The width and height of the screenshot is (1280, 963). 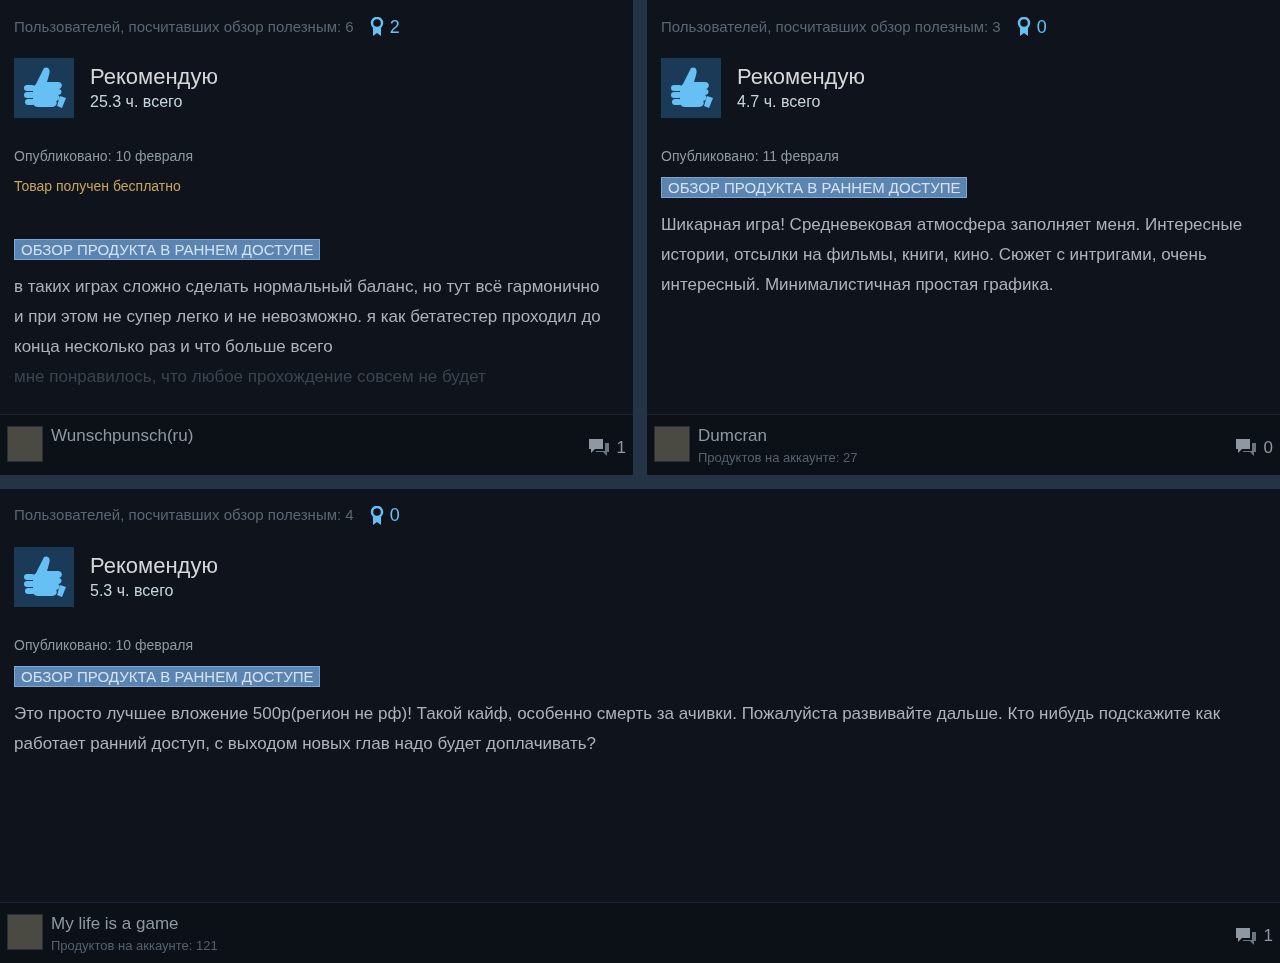 What do you see at coordinates (308, 317) in the screenshot?
I see `review-text: в таких играх сложно сделать нормальный баланс, но тут всё гармонично и при этом не супер легко и не невозможно. я как бетатестер проходил до конца несколько раз и что больше всего` at bounding box center [308, 317].